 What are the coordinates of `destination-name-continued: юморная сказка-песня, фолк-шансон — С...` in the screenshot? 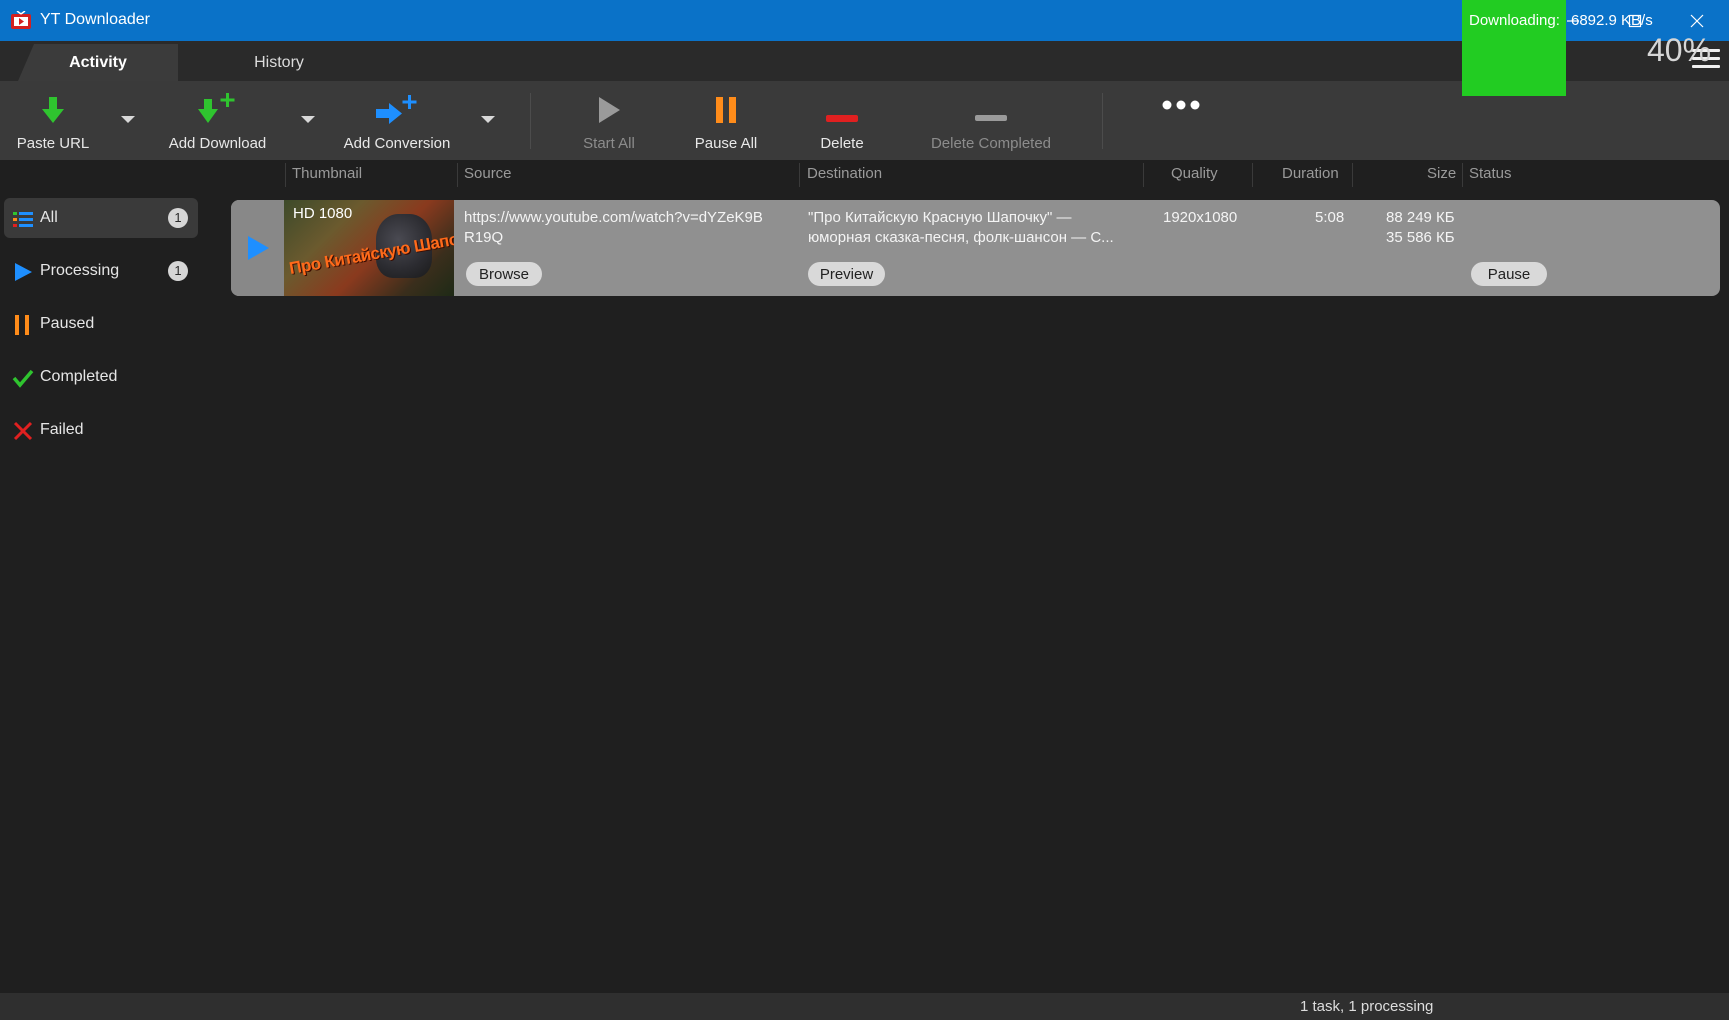 It's located at (961, 237).